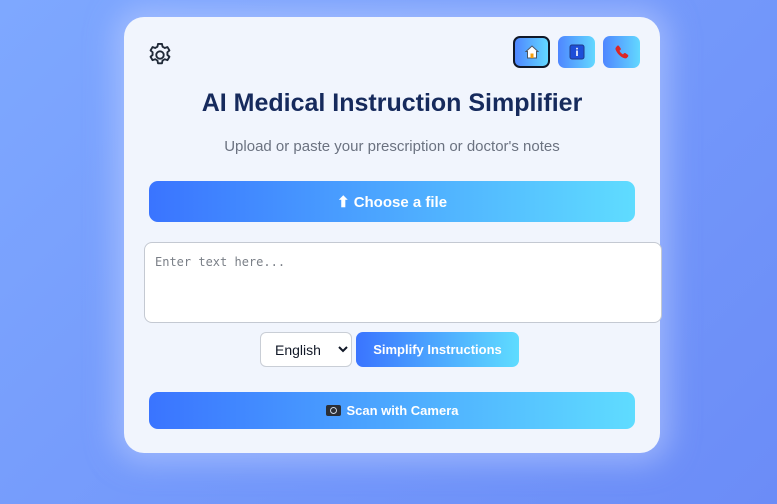 The width and height of the screenshot is (777, 504). Describe the element at coordinates (306, 349) in the screenshot. I see `language-select: English` at that location.